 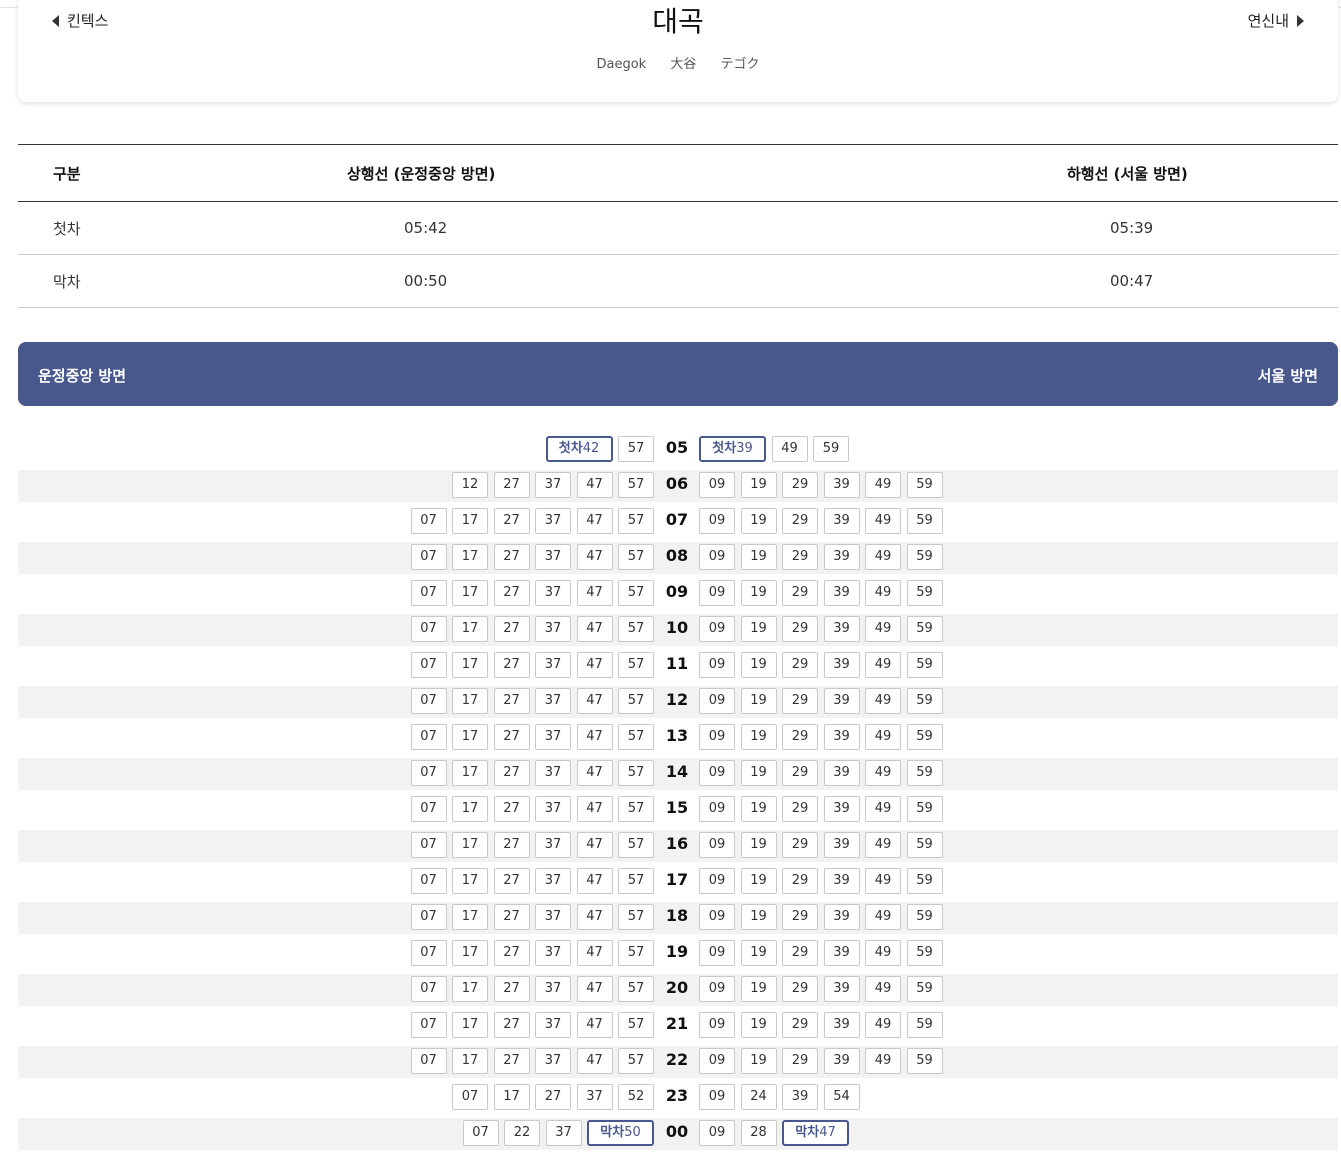 What do you see at coordinates (1039, 228) in the screenshot?
I see `down-time: 05:39` at bounding box center [1039, 228].